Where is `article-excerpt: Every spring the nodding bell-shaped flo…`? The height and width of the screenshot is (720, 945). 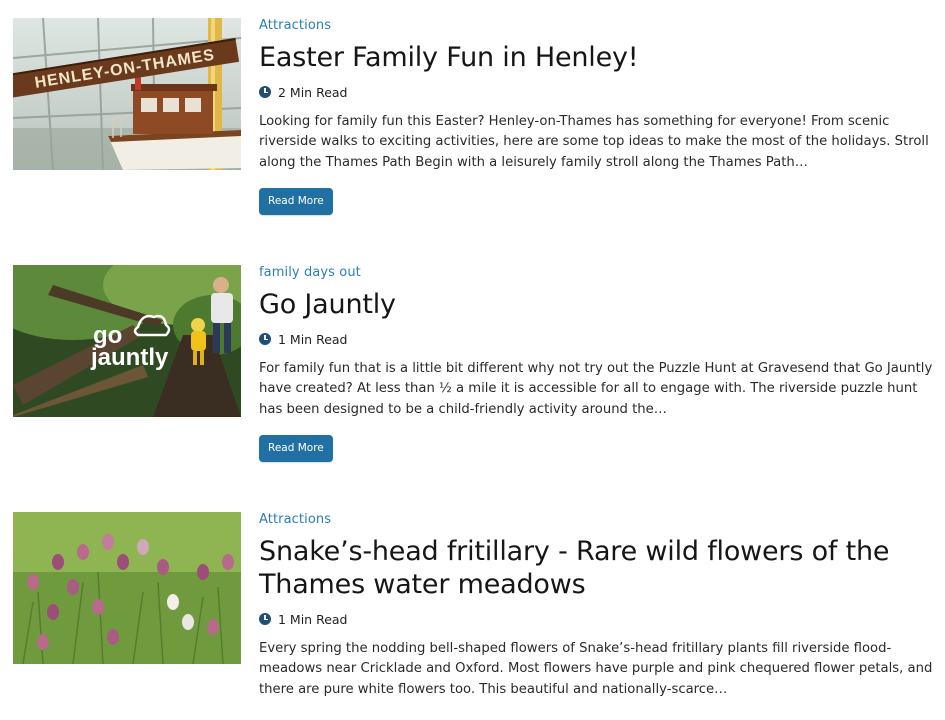 article-excerpt: Every spring the nodding bell-shaped flo… is located at coordinates (596, 669).